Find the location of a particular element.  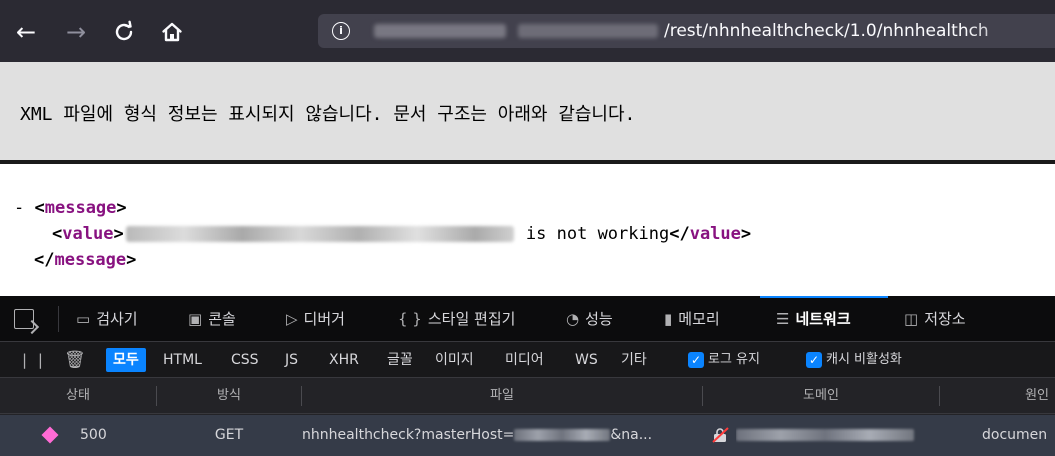

redacted-url-path is located at coordinates (588, 31).